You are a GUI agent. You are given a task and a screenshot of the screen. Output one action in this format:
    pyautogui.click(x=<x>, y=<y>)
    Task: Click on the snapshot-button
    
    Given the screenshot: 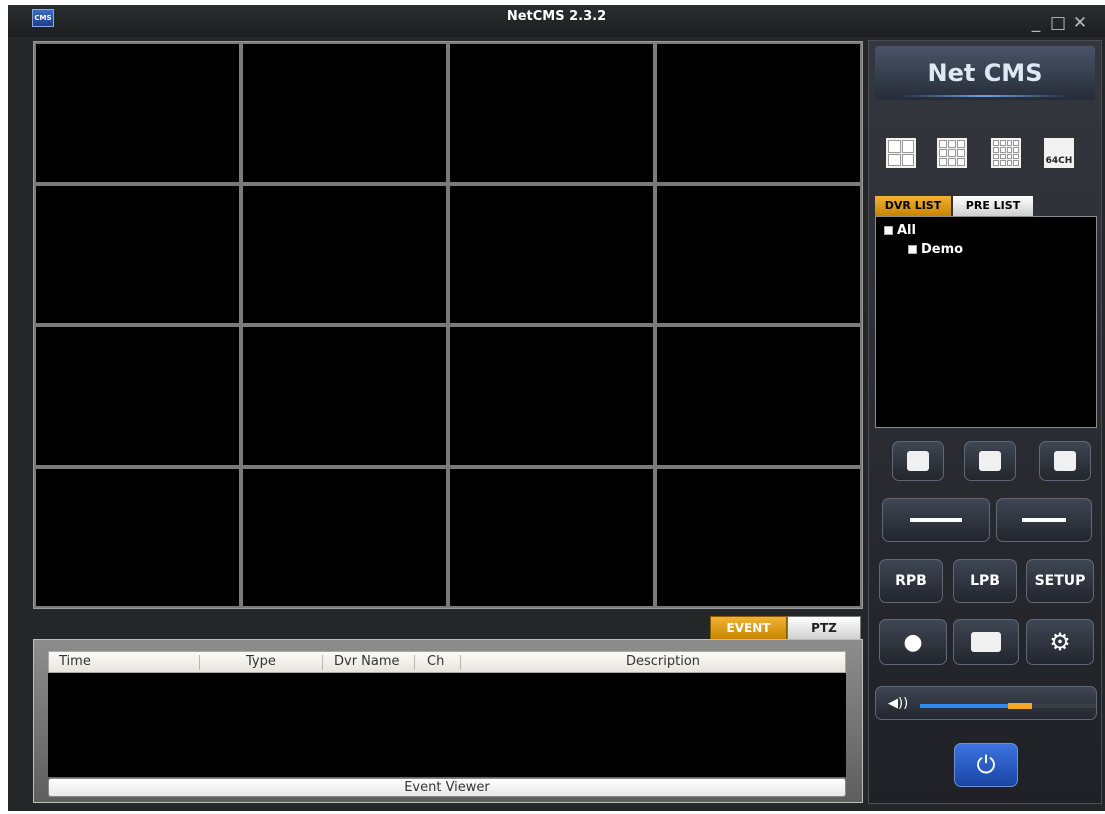 What is the action you would take?
    pyautogui.click(x=986, y=642)
    